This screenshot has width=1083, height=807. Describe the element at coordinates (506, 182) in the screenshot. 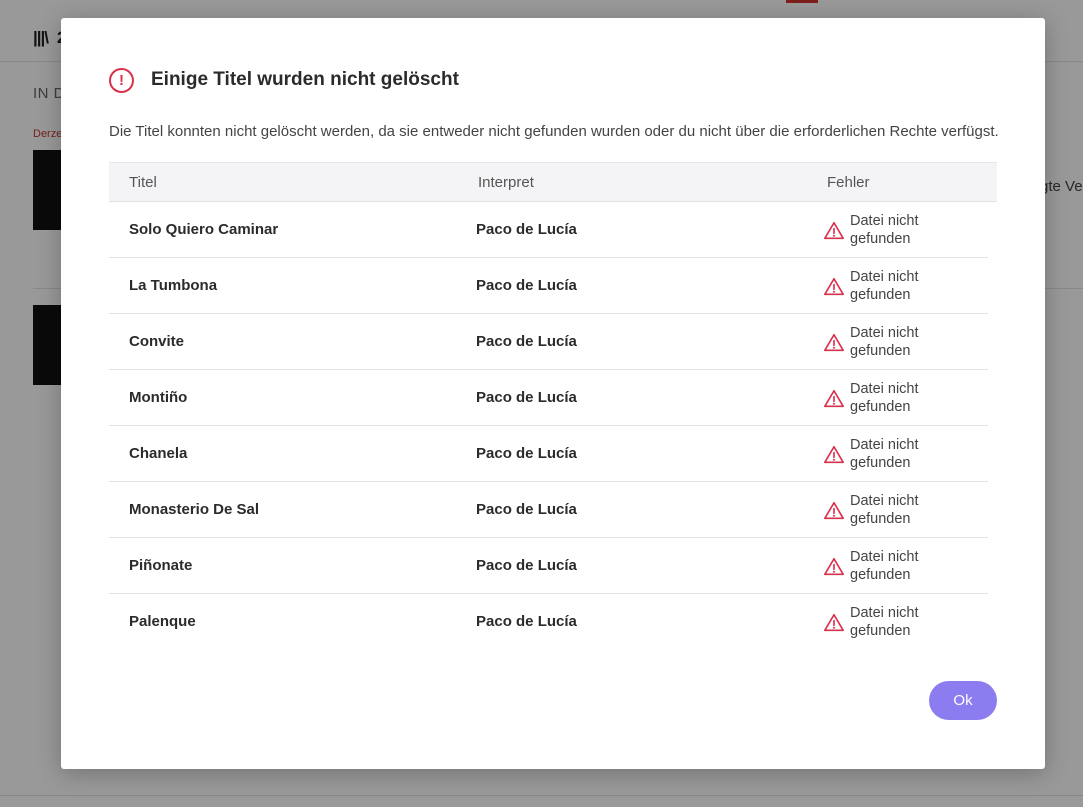

I see `column-header-artist: Interpret` at that location.